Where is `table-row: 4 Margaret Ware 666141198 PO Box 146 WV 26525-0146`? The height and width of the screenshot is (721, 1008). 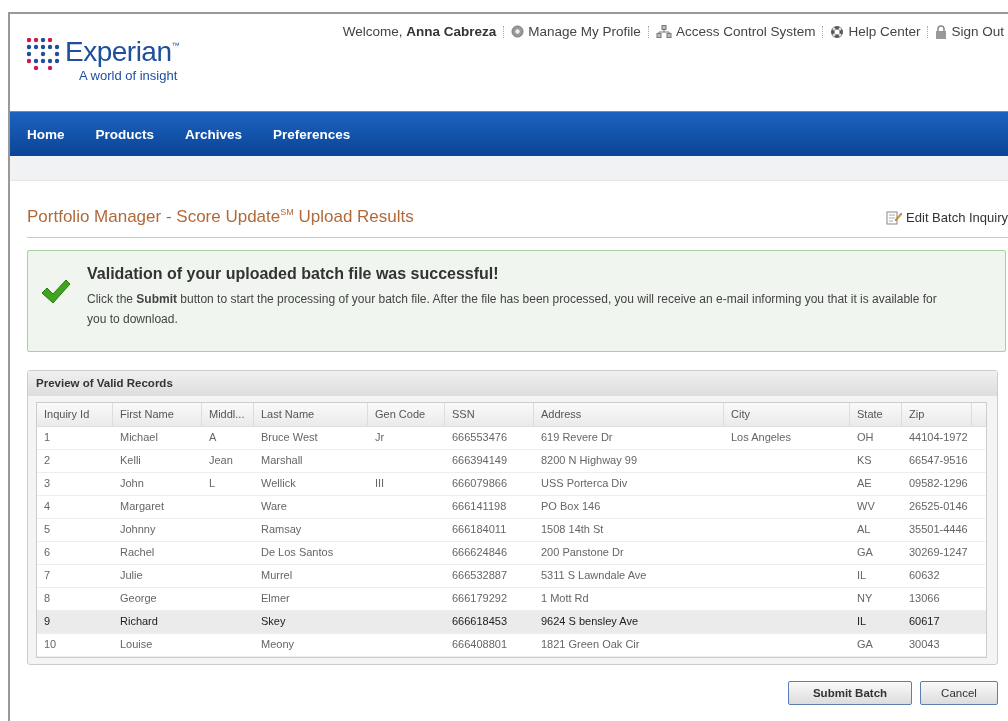
table-row: 4 Margaret Ware 666141198 PO Box 146 WV 26525-0146 is located at coordinates (511, 507).